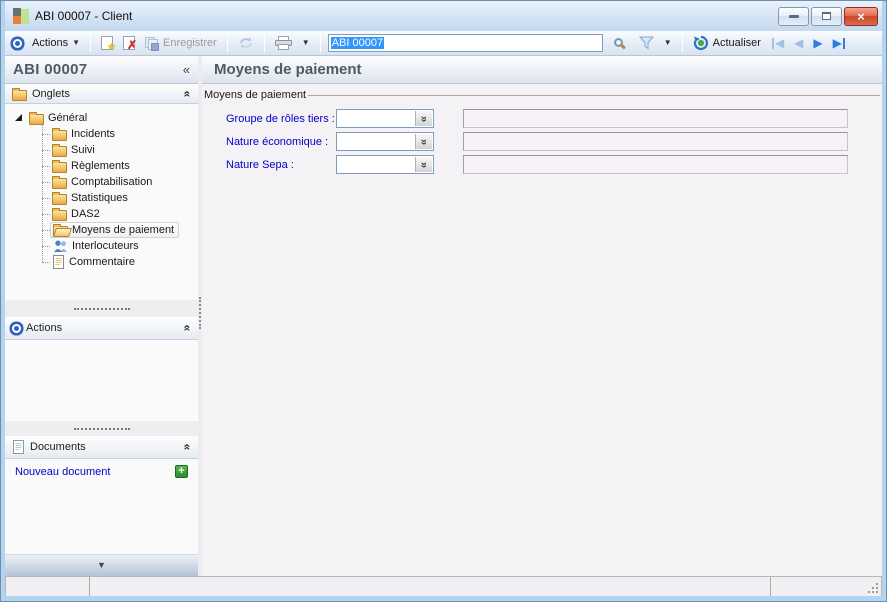 This screenshot has height=602, width=887. What do you see at coordinates (255, 95) in the screenshot?
I see `groupbox-label: Moyens de paiement` at bounding box center [255, 95].